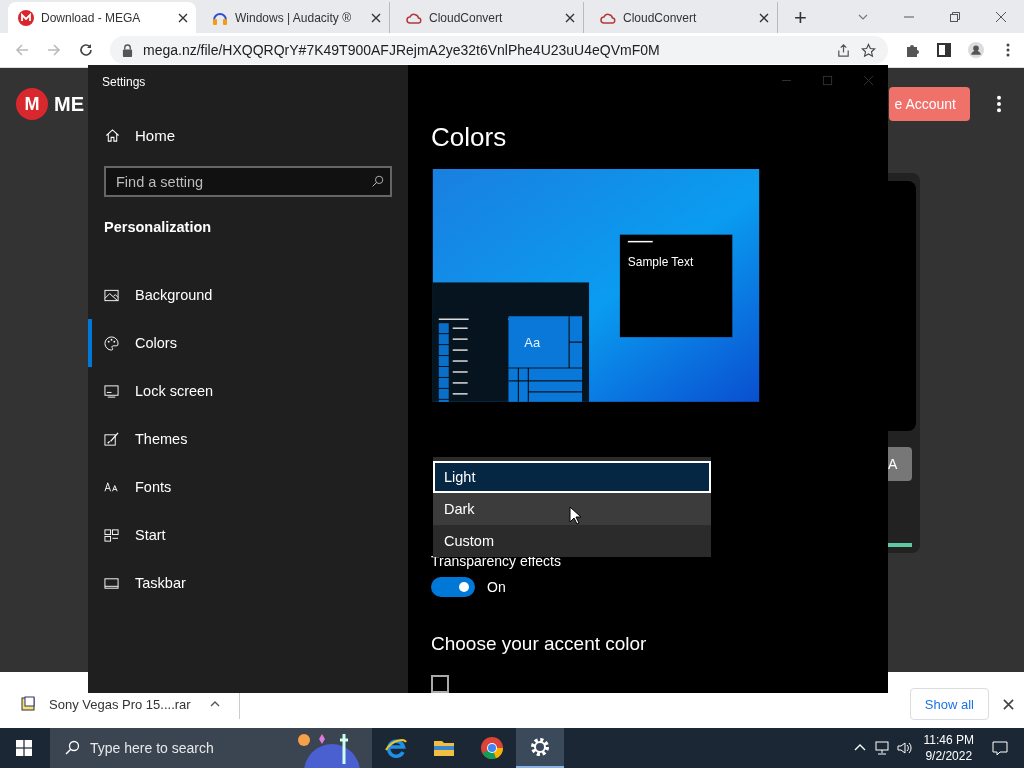 This screenshot has height=768, width=1024. Describe the element at coordinates (944, 50) in the screenshot. I see `sidebar-icon` at that location.